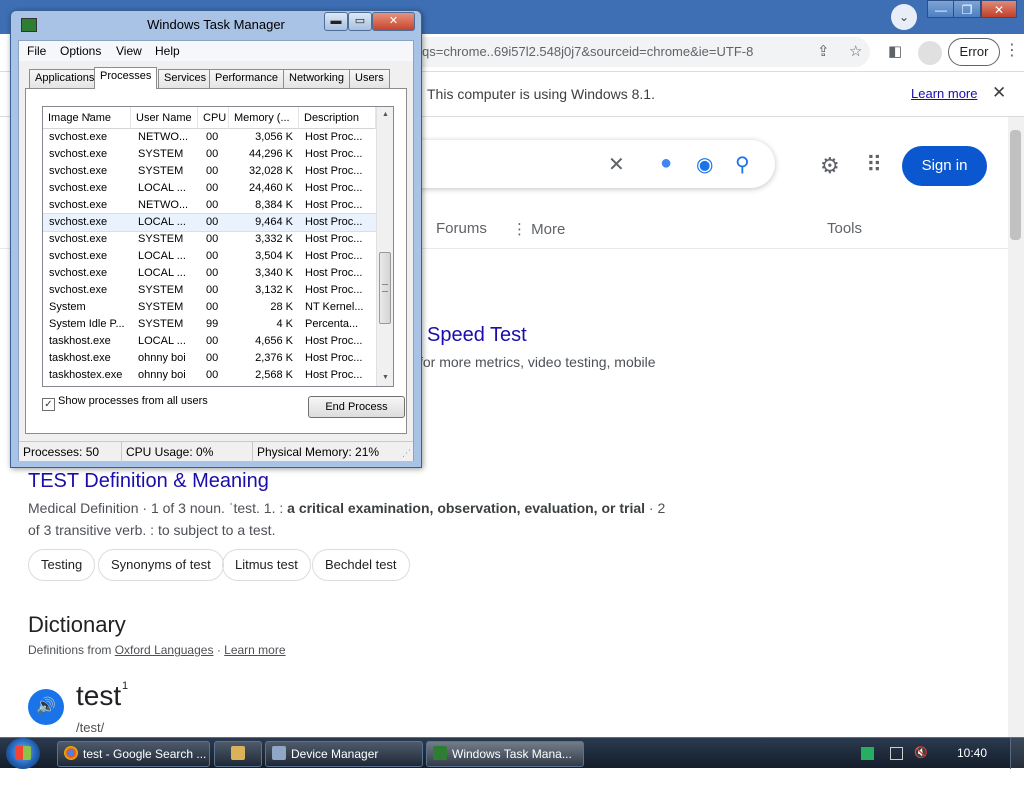  I want to click on lens-search-icon: ◉, so click(704, 164).